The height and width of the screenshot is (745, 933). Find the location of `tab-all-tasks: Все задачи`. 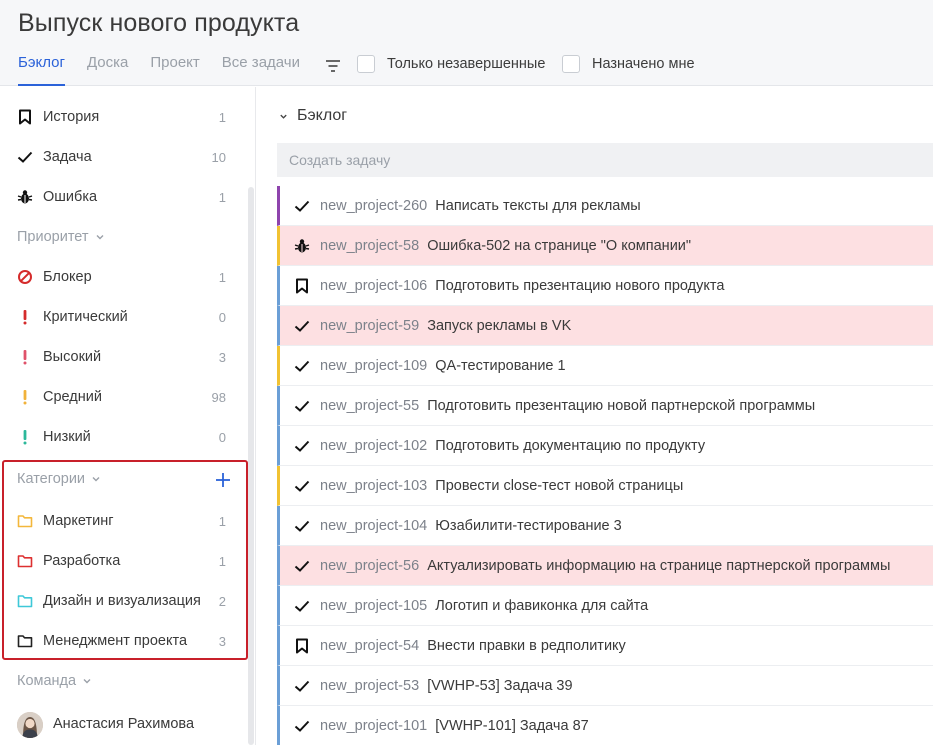

tab-all-tasks: Все задачи is located at coordinates (261, 70).